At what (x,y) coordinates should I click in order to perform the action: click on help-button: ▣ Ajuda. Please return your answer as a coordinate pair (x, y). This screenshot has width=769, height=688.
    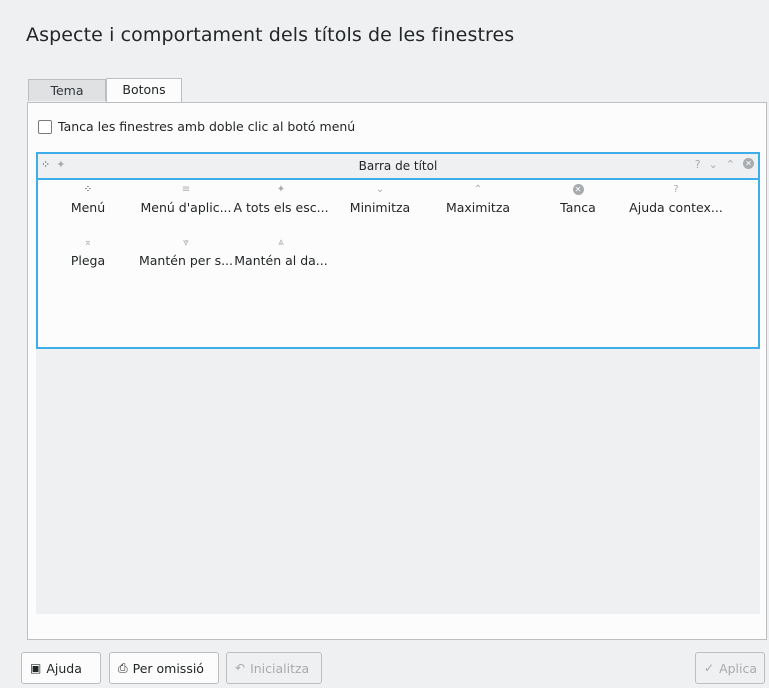
    Looking at the image, I should click on (61, 668).